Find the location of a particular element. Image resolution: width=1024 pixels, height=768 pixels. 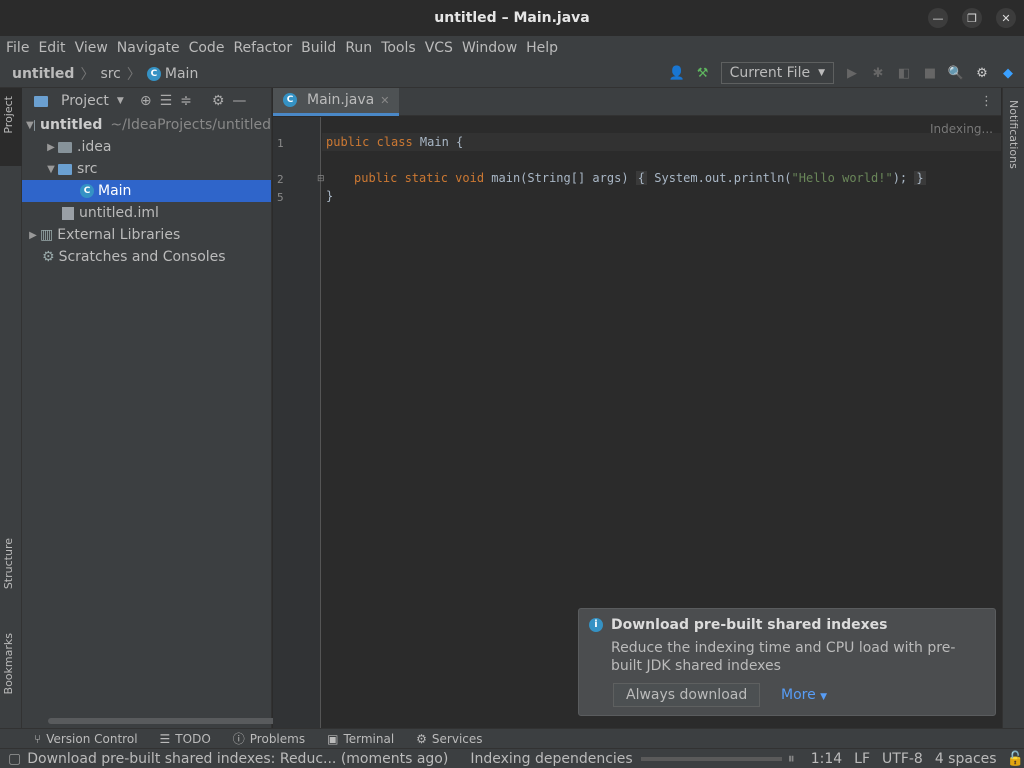

line-separator: LF is located at coordinates (862, 759).